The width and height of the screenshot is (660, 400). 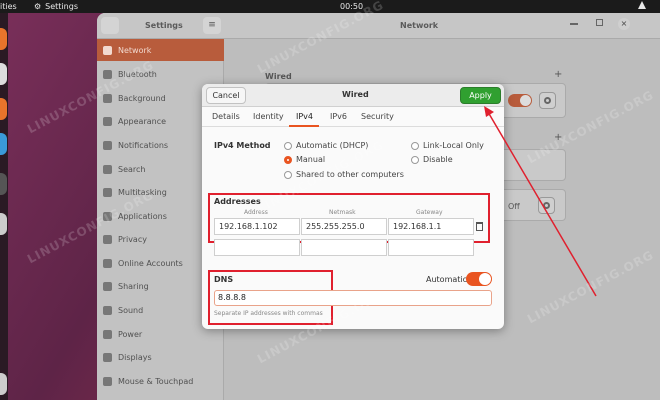 I want to click on arrow-head, so click(x=489, y=111).